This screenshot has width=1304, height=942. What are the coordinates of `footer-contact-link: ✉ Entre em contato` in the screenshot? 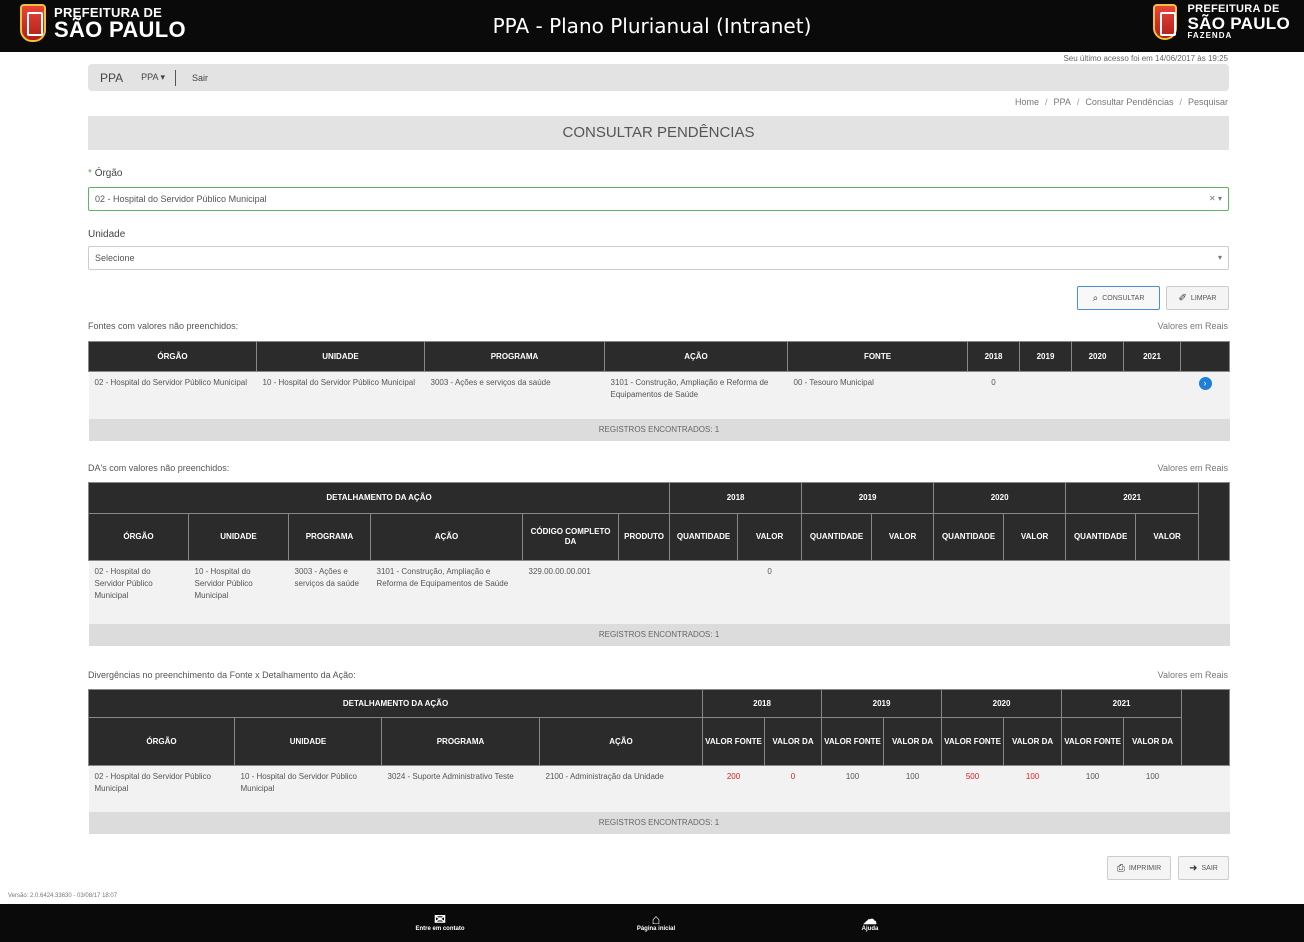 It's located at (440, 922).